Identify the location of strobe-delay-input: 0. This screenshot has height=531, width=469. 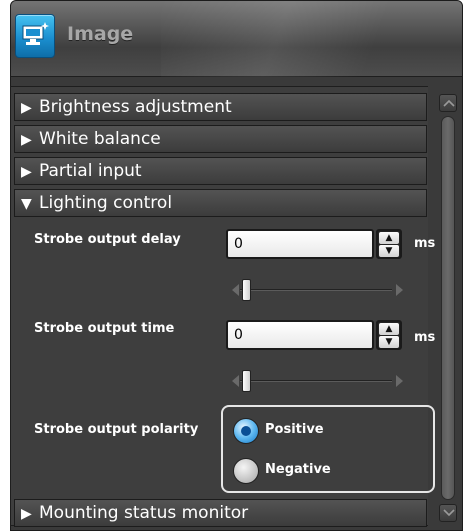
(300, 244).